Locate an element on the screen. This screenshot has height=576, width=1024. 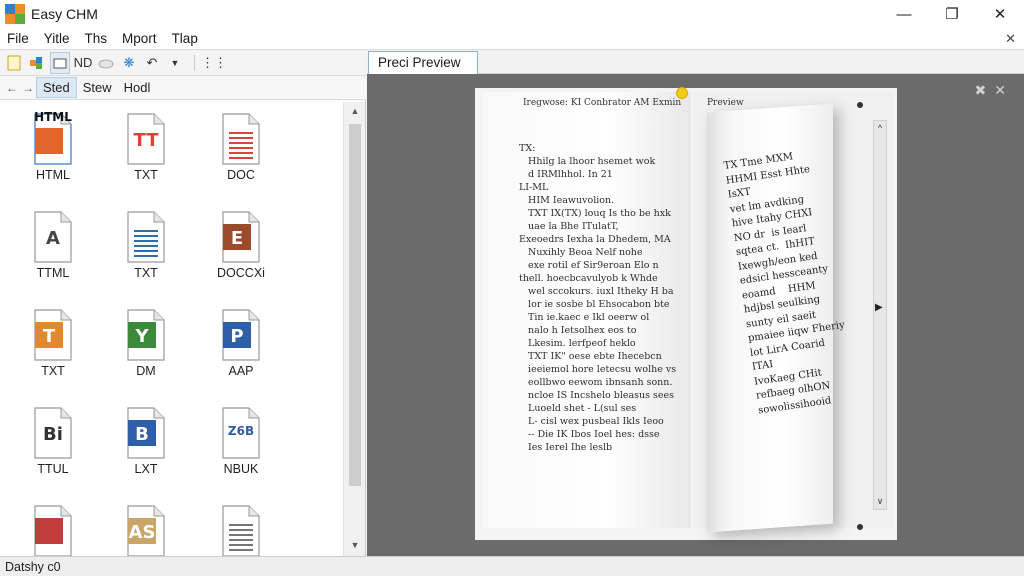
minimize-button: — is located at coordinates (904, 14).